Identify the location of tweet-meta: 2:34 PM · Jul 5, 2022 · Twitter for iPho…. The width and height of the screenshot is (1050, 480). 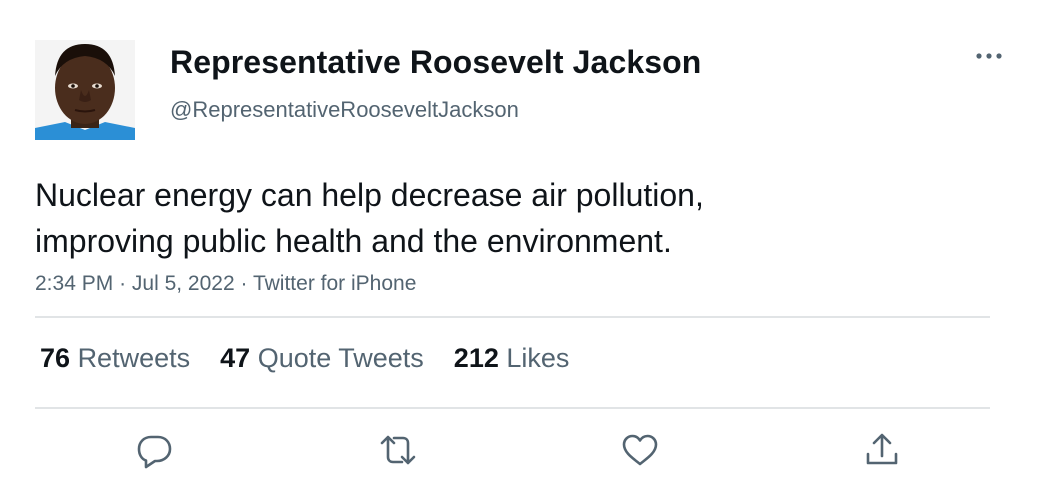
(225, 284).